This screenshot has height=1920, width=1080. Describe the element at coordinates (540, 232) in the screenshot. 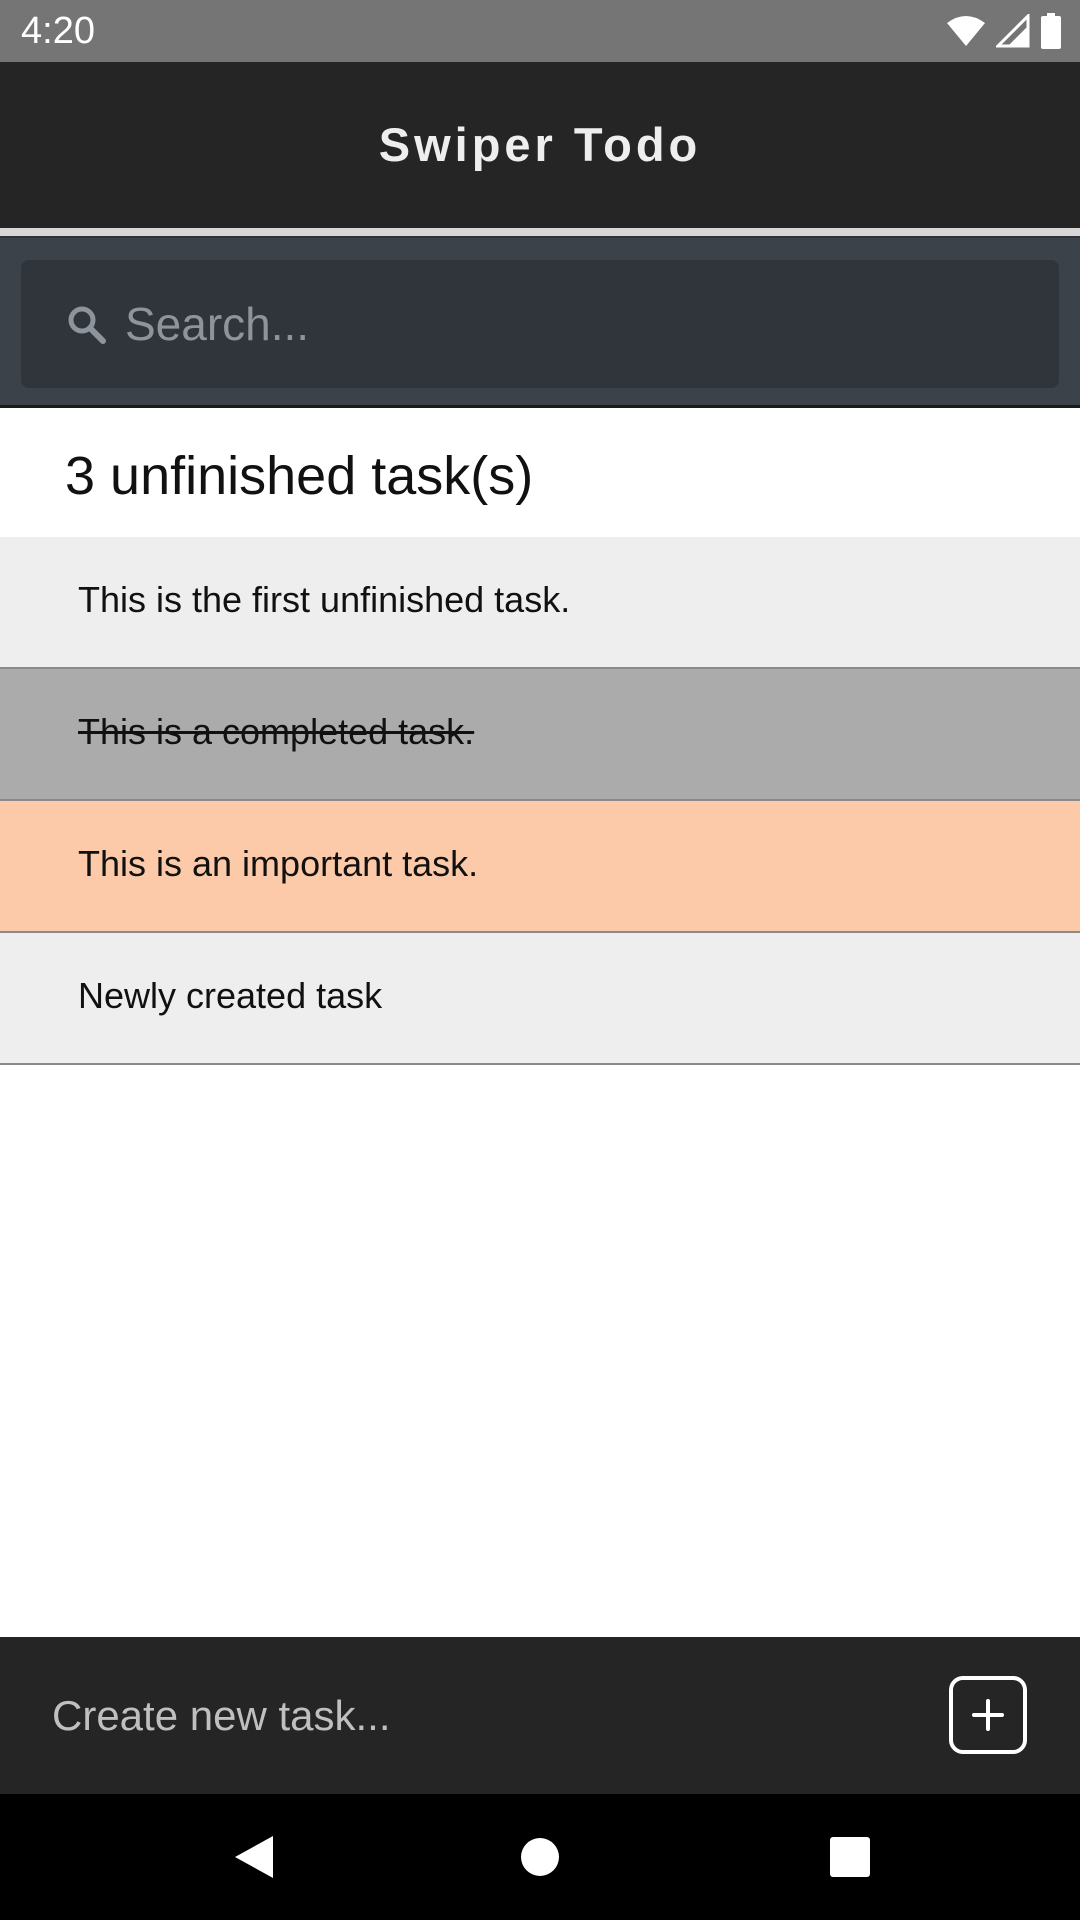

I see `app-bar-divider` at that location.